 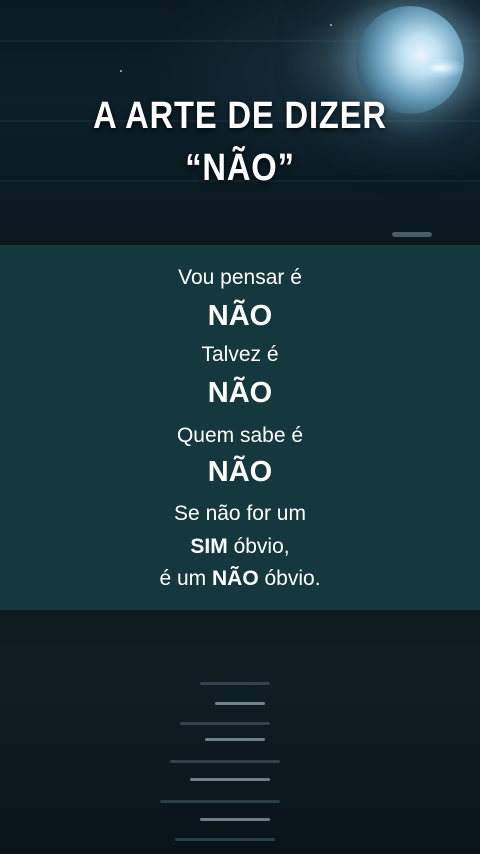 What do you see at coordinates (240, 472) in the screenshot?
I see `poem-line-6: NÃO` at bounding box center [240, 472].